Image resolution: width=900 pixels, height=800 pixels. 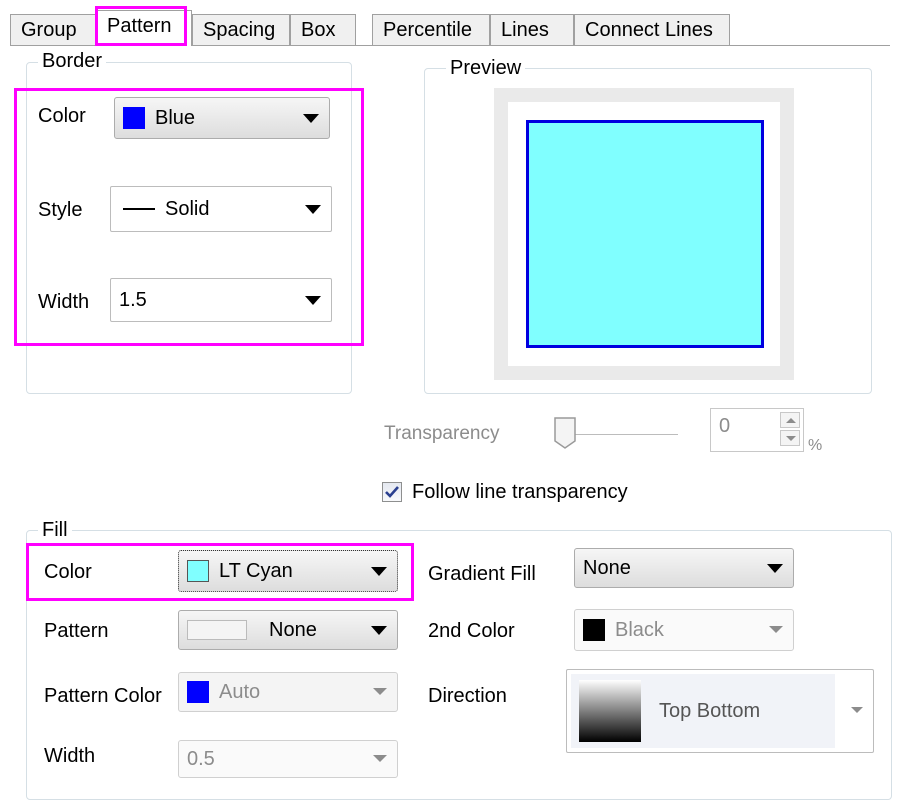 I want to click on pattern-color-value: Auto, so click(x=240, y=691).